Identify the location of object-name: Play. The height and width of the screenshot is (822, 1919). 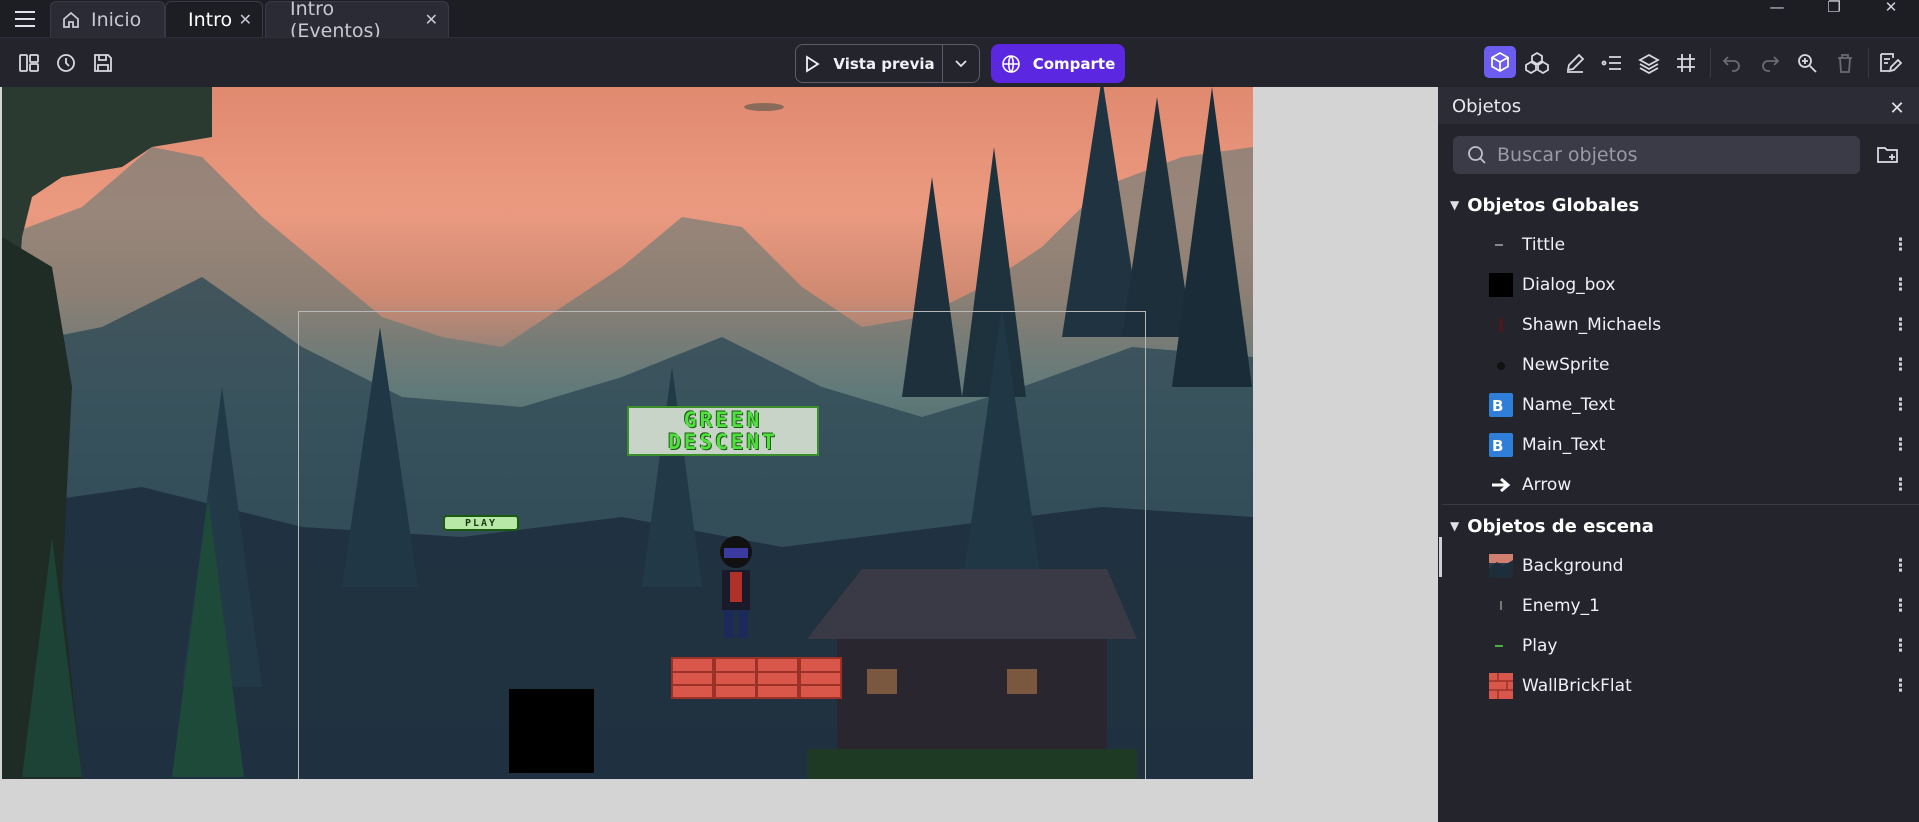
(1540, 646).